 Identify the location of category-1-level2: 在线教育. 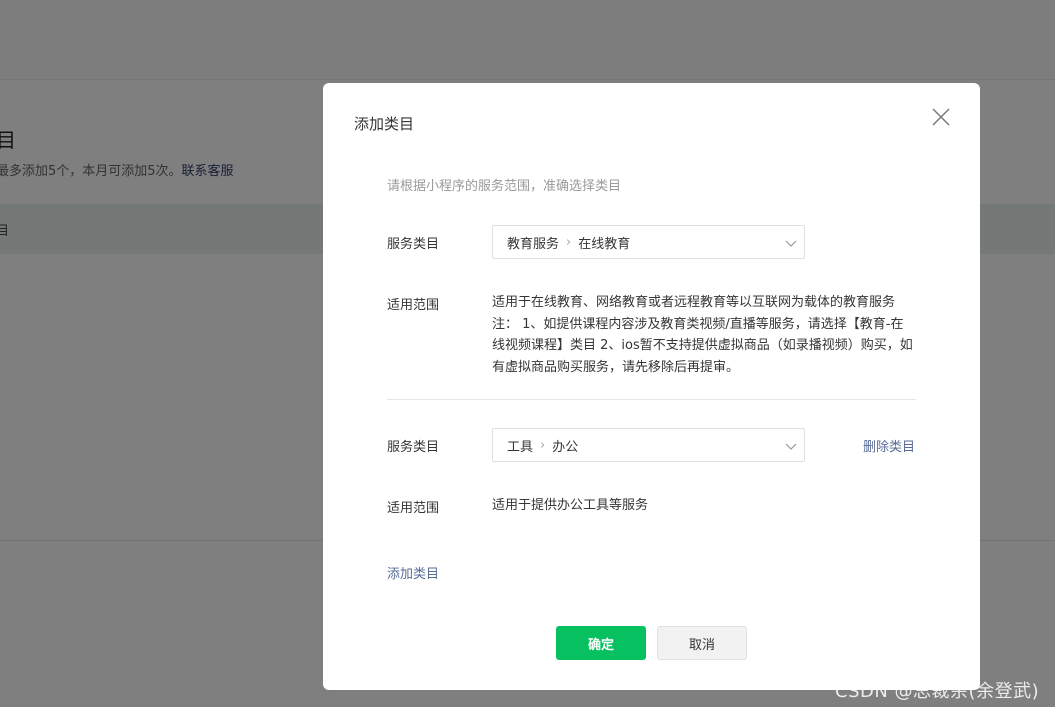
(604, 244).